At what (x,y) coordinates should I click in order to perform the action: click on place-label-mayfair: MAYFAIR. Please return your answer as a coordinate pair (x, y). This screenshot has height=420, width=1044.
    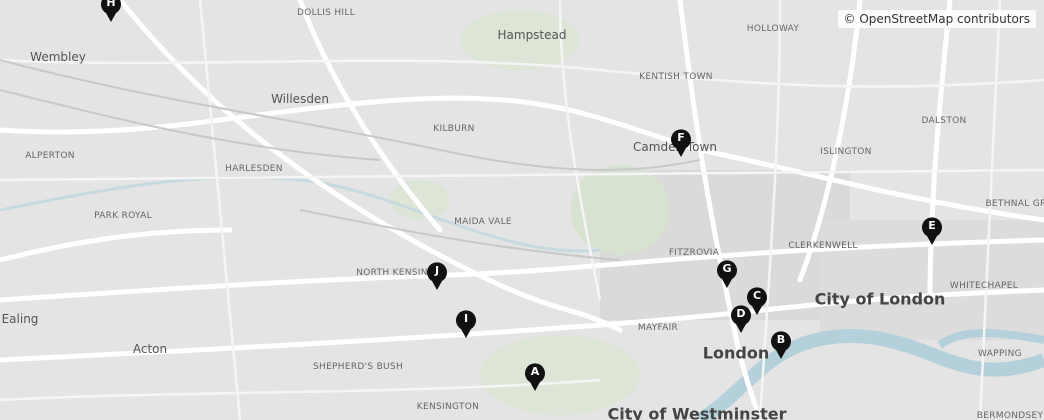
    Looking at the image, I should click on (658, 328).